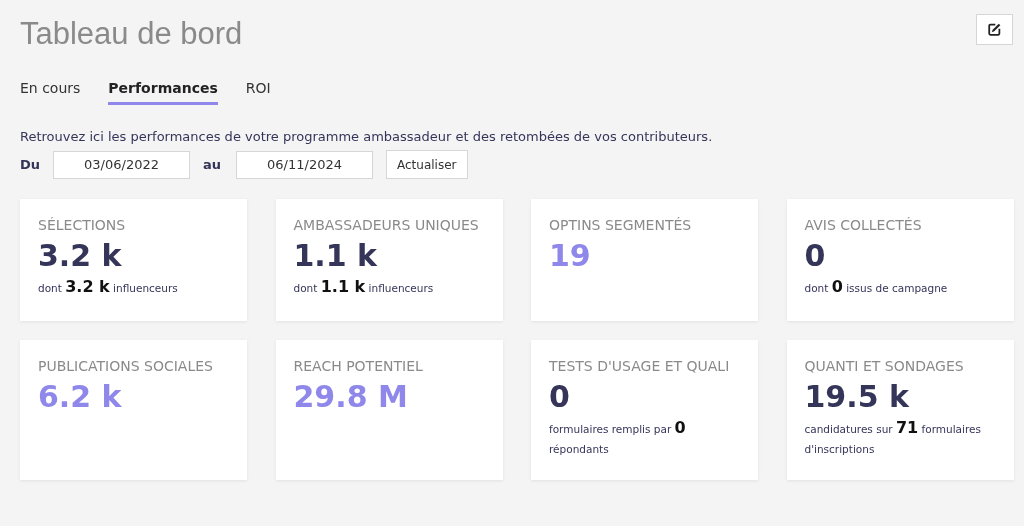 The image size is (1024, 526). Describe the element at coordinates (884, 366) in the screenshot. I see `card-title: QUANTI ET SONDAGES` at that location.